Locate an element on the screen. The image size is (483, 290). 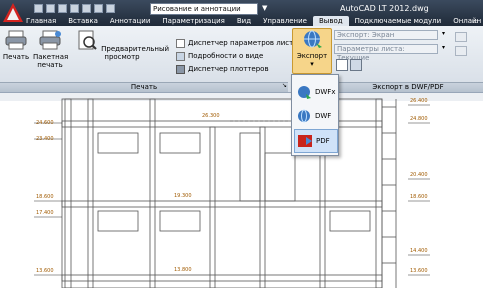
window-title: AutoCAD LT 2012.dwg is located at coordinates (384, 8).